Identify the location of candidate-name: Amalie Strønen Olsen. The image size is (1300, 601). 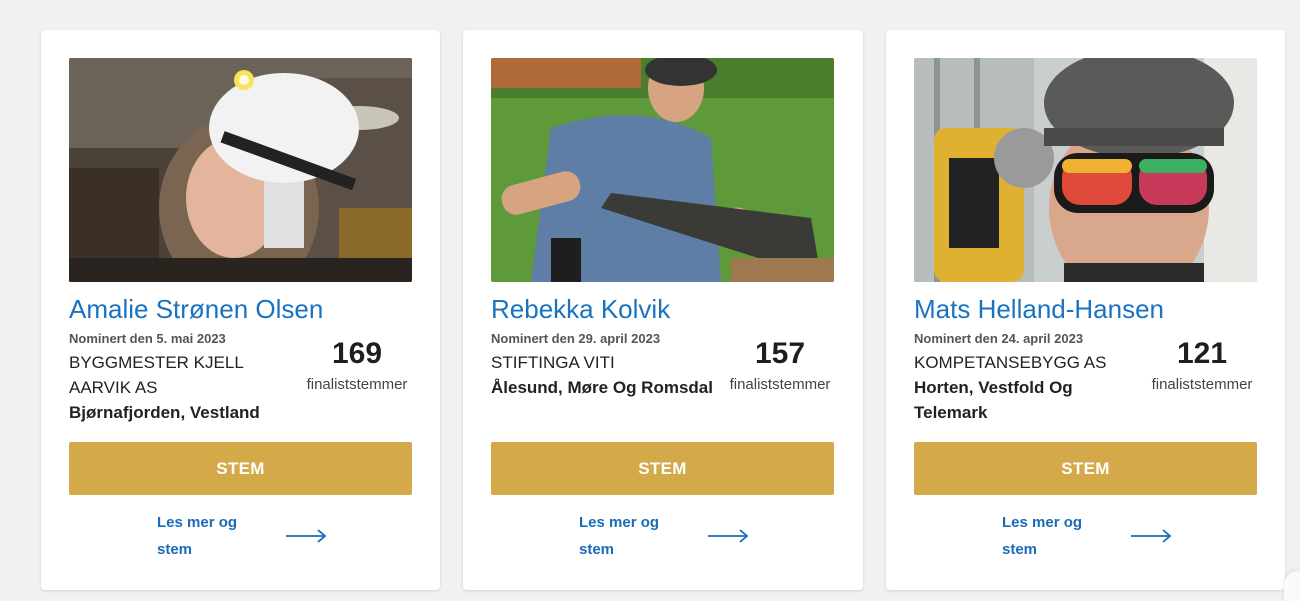
(240, 309).